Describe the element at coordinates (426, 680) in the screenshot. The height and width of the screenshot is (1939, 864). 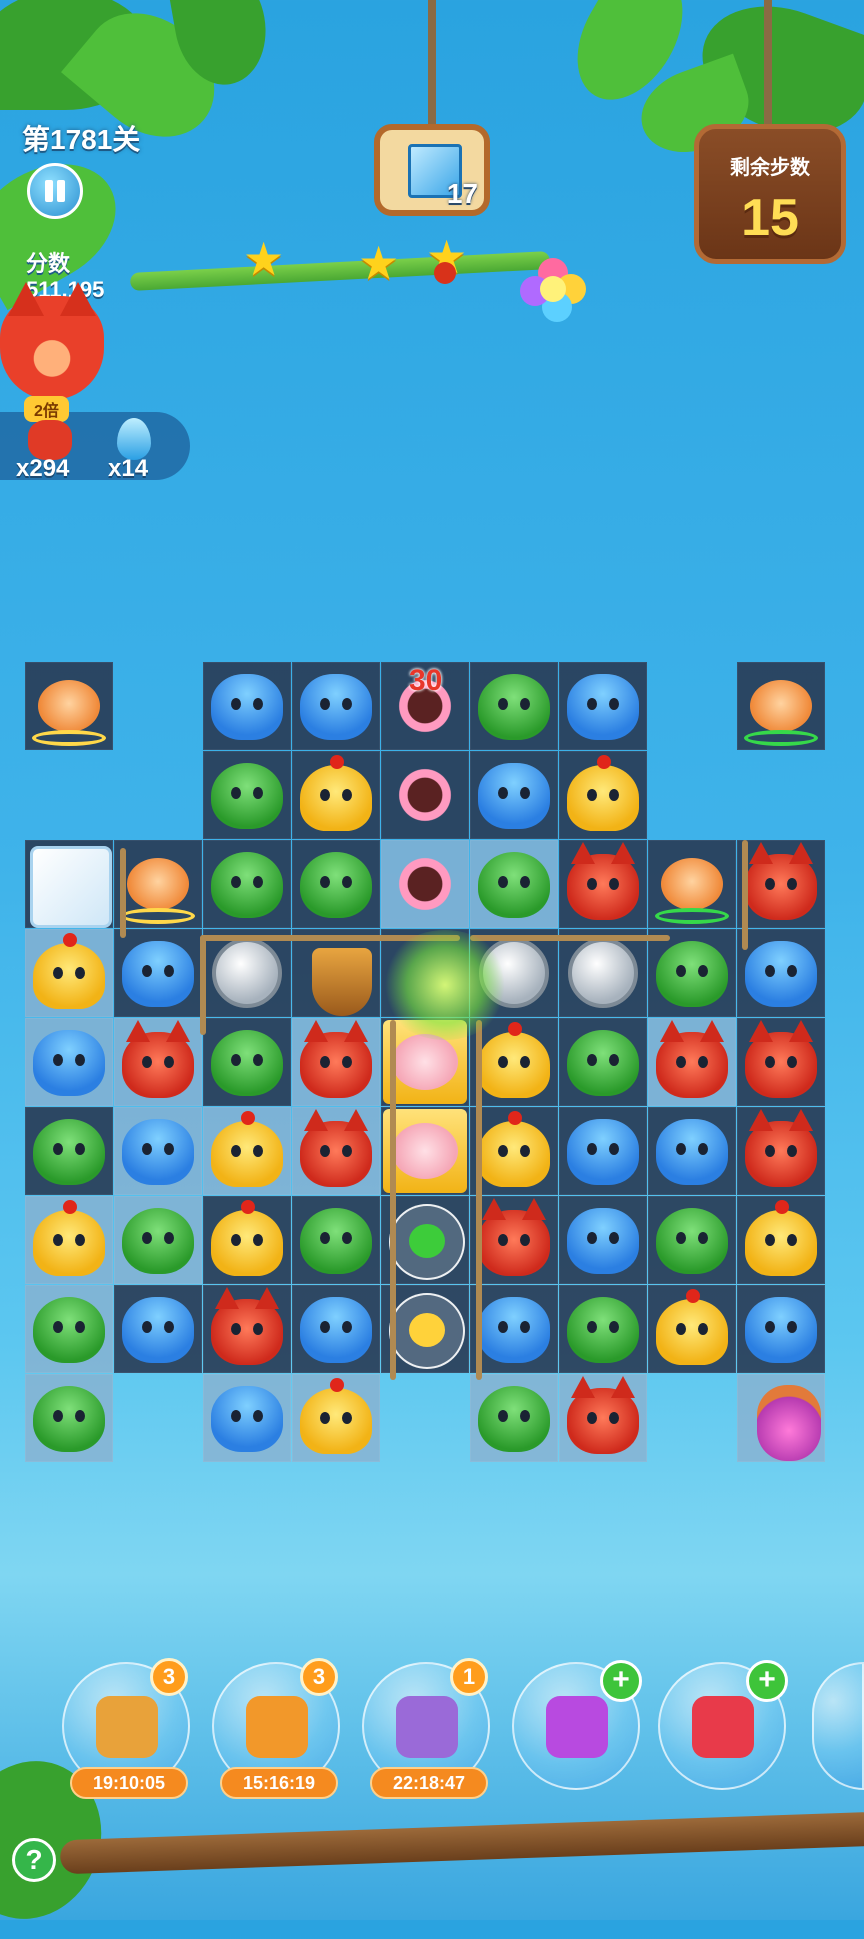
I see `blocker-counter: 30` at that location.